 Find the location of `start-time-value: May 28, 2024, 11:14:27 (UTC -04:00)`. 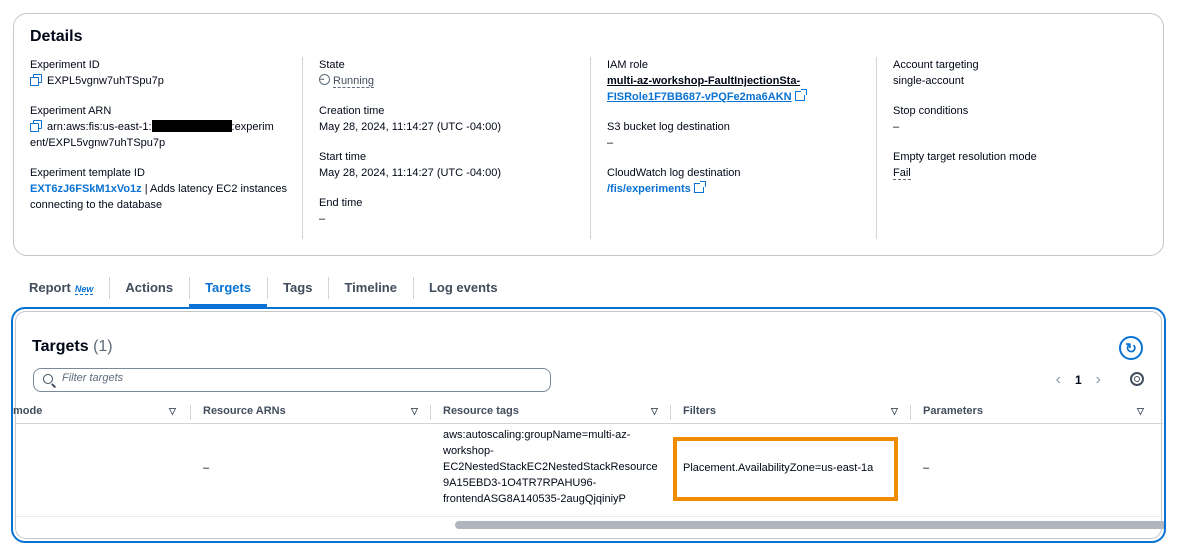

start-time-value: May 28, 2024, 11:14:27 (UTC -04:00) is located at coordinates (410, 173).